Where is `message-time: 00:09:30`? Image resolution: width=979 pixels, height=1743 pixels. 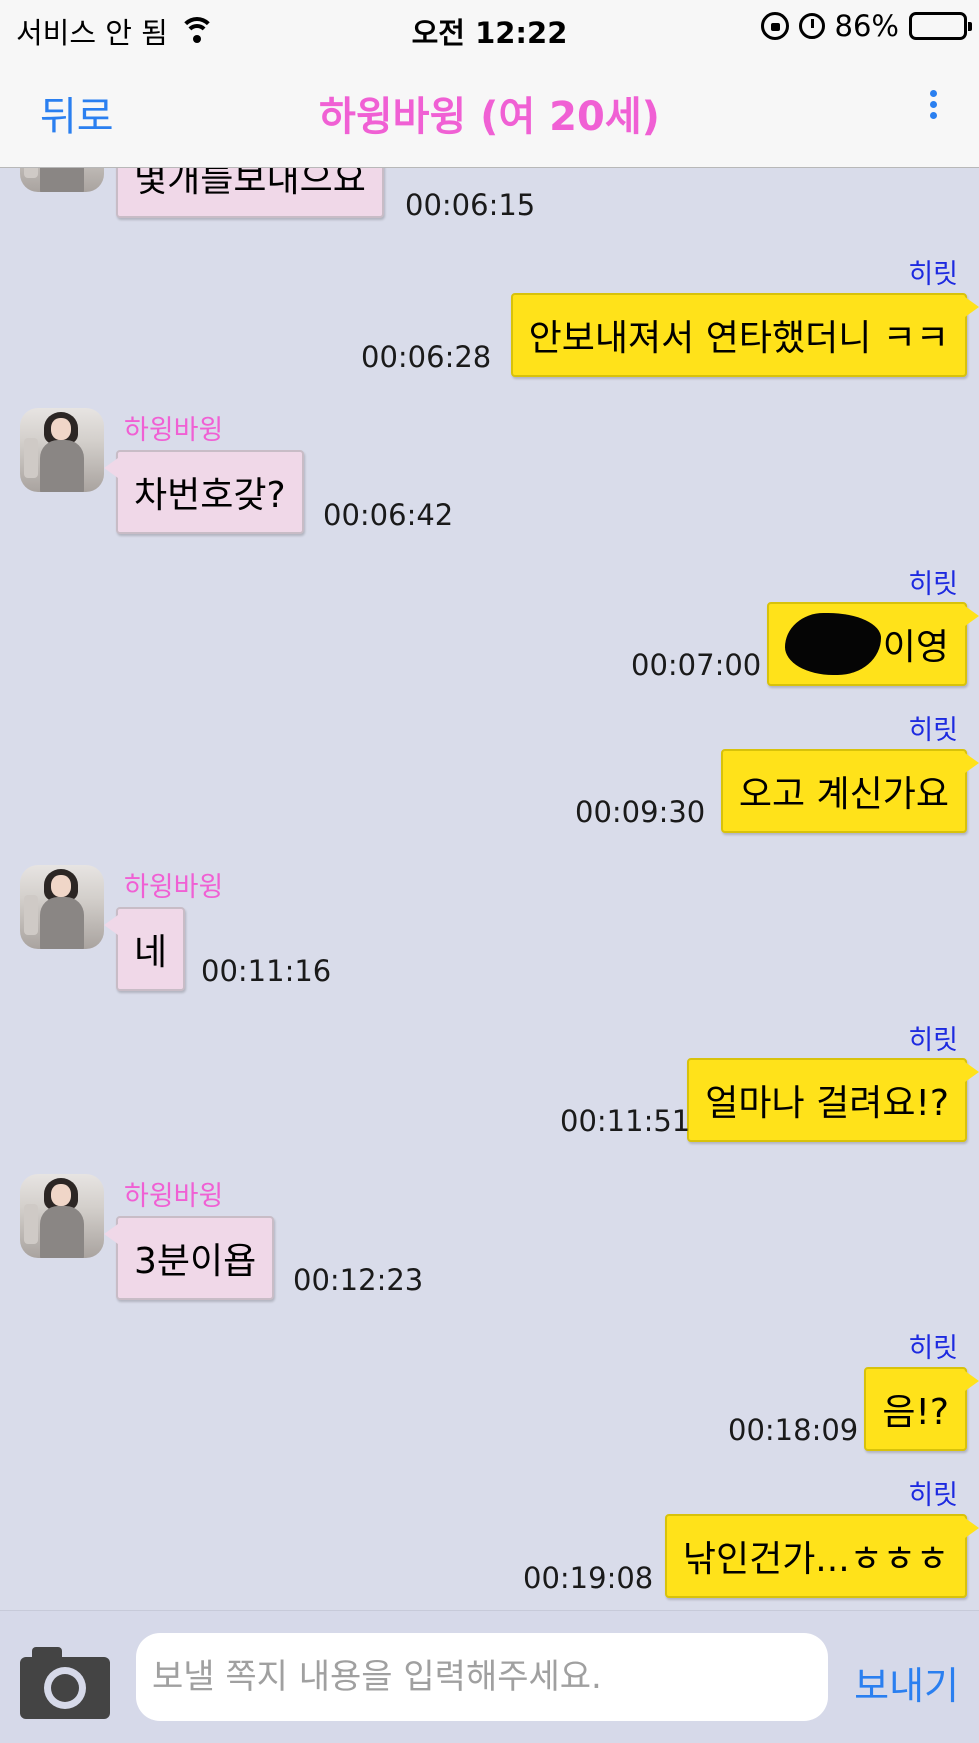
message-time: 00:09:30 is located at coordinates (640, 812).